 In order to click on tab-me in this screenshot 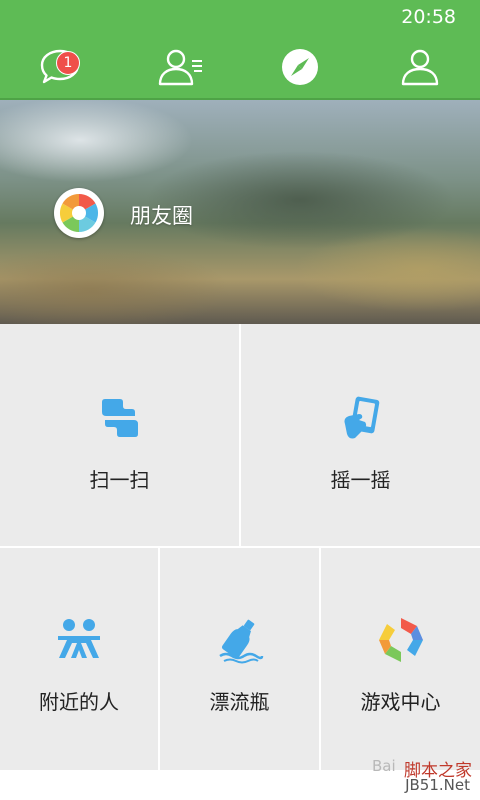, I will do `click(420, 67)`.